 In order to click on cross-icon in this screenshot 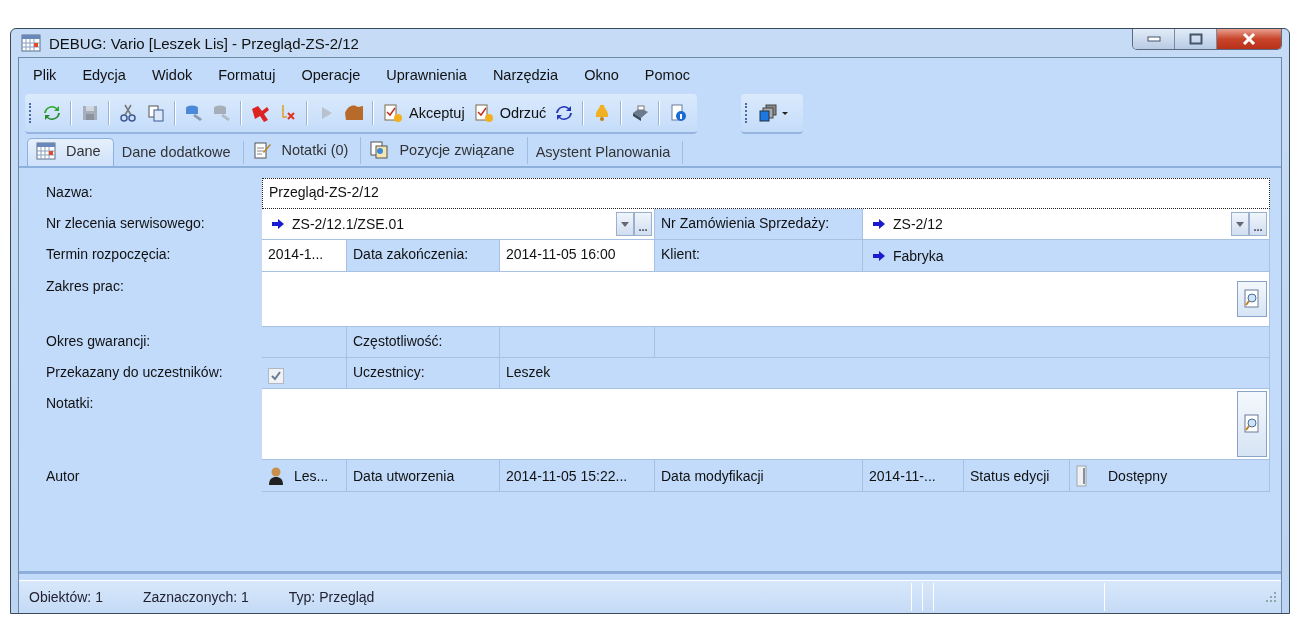, I will do `click(260, 113)`.